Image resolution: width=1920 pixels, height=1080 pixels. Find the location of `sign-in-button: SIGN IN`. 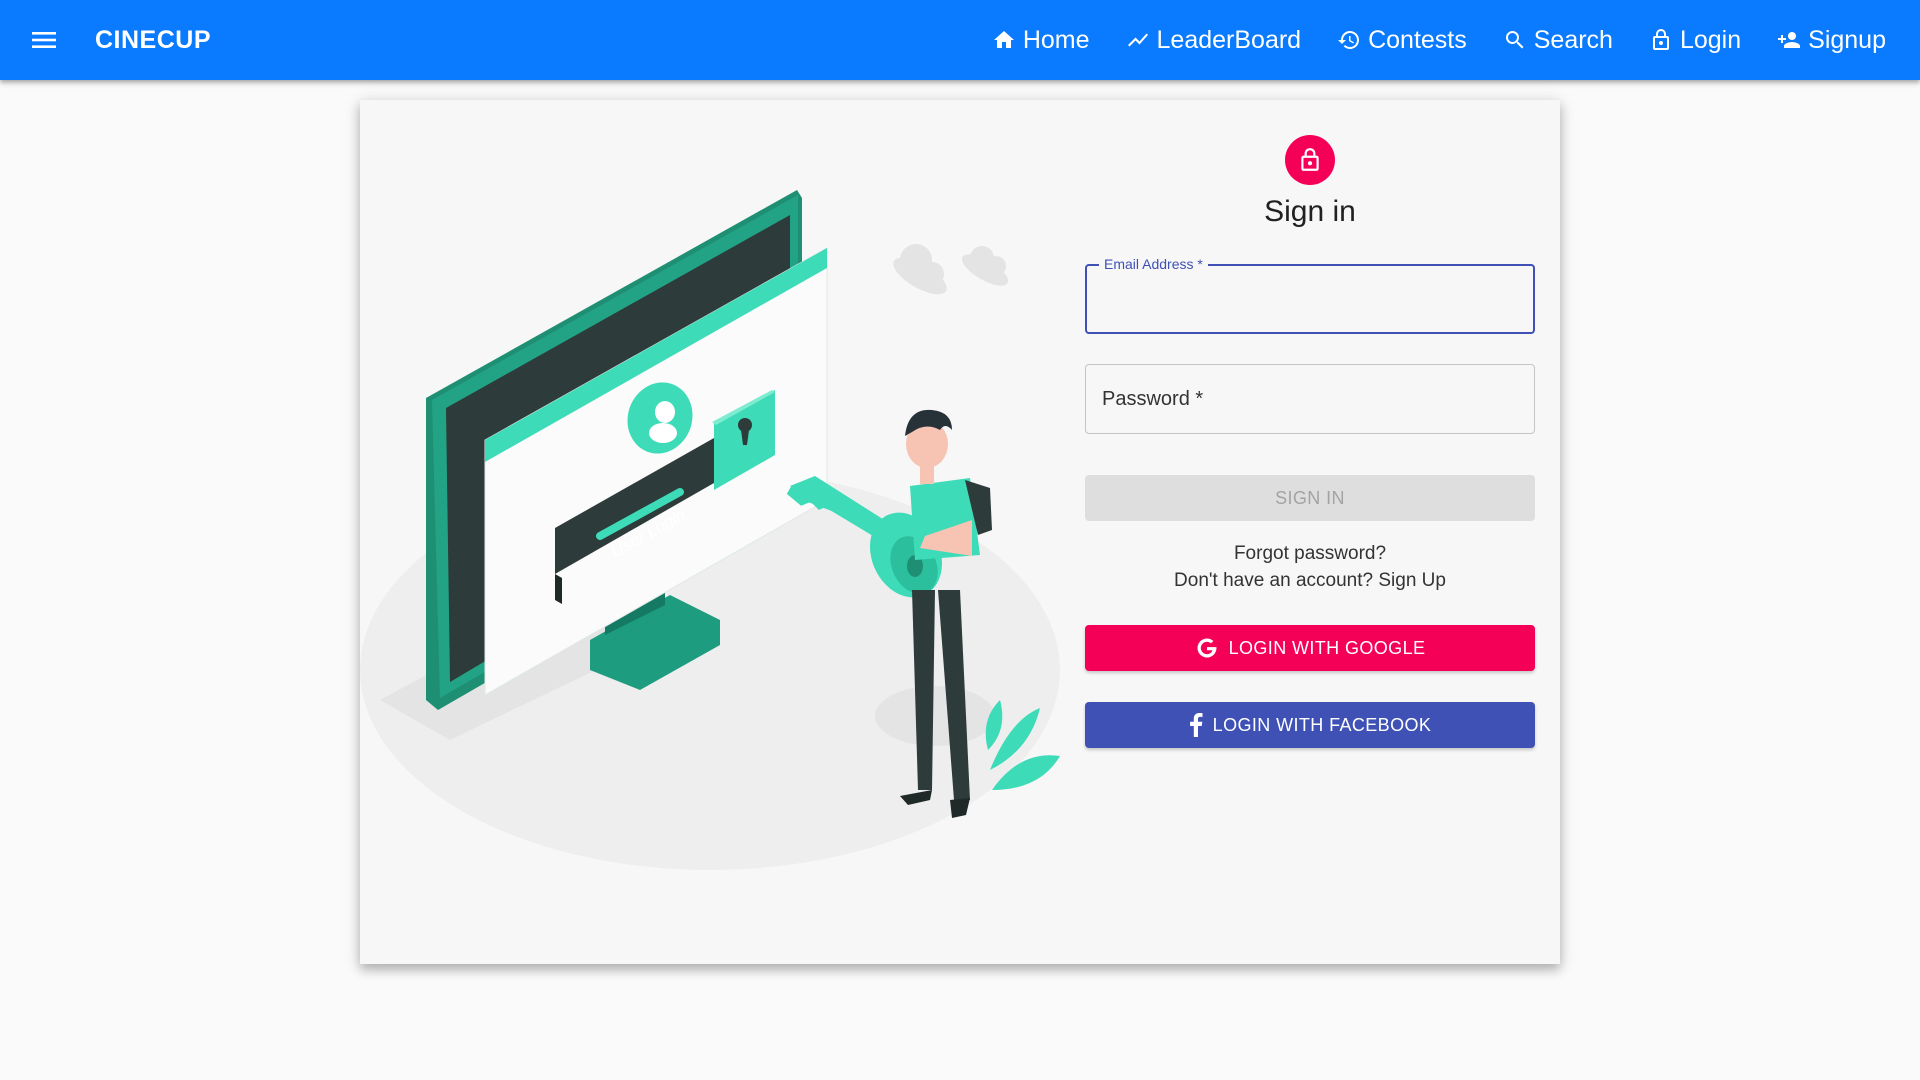

sign-in-button: SIGN IN is located at coordinates (1310, 498).